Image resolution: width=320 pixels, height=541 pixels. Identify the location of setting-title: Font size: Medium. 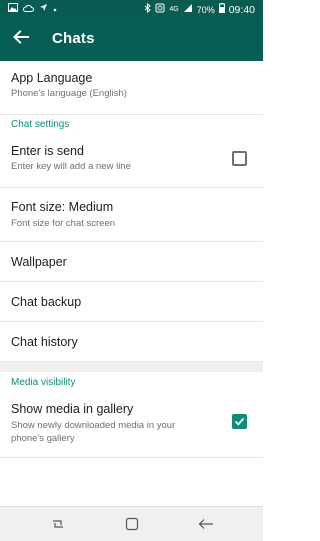
(62, 207).